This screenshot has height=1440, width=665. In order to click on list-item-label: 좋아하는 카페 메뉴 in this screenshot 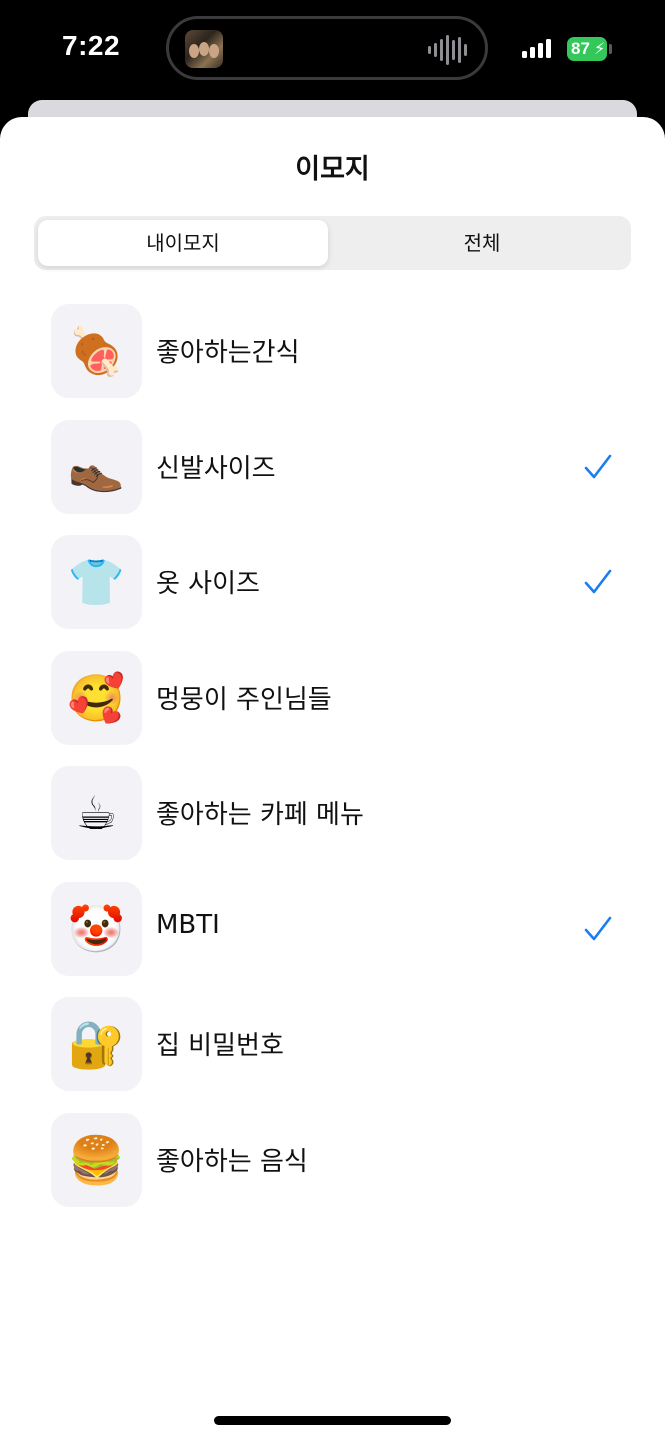, I will do `click(260, 815)`.